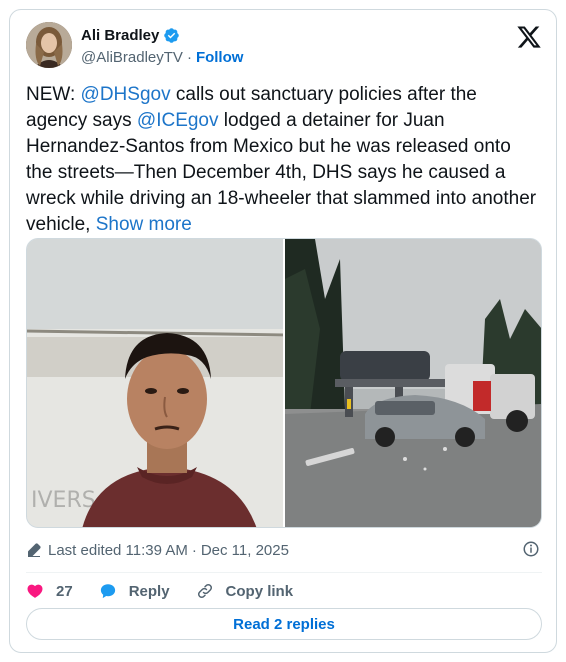 The height and width of the screenshot is (662, 566). Describe the element at coordinates (49, 45) in the screenshot. I see `avatar` at that location.